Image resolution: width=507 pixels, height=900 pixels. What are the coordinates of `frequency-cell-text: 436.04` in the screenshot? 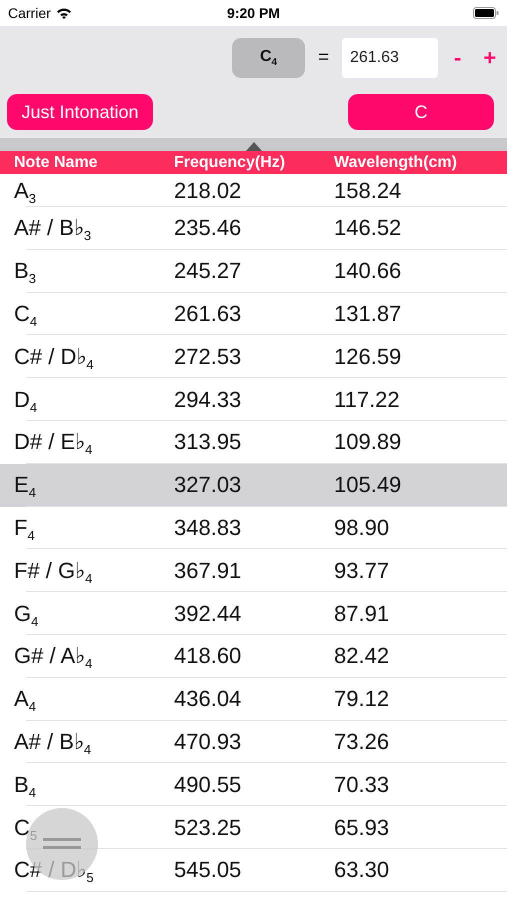 It's located at (208, 699).